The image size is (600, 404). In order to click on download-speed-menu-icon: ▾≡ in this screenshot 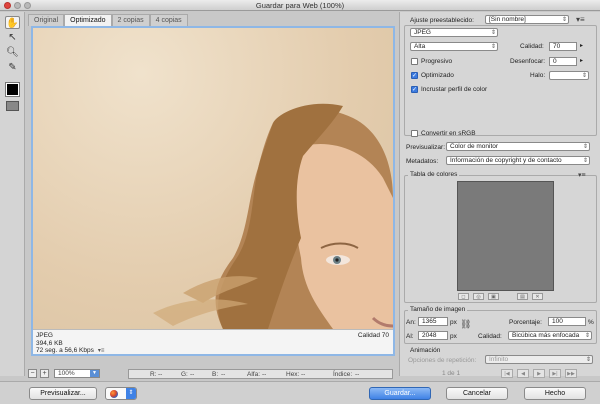, I will do `click(101, 351)`.